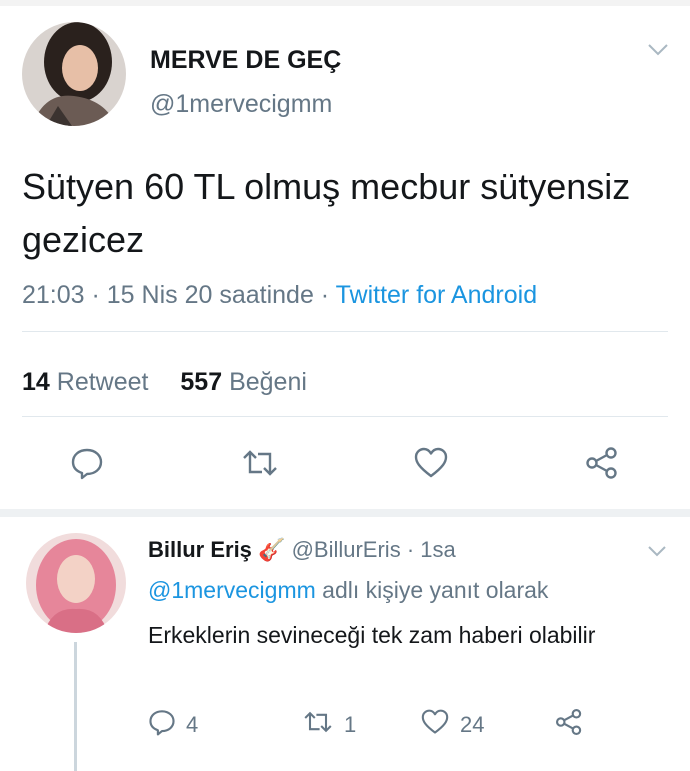  Describe the element at coordinates (164, 382) in the screenshot. I see `tweet-stats: 14 Retweet 557 Beğeni` at that location.